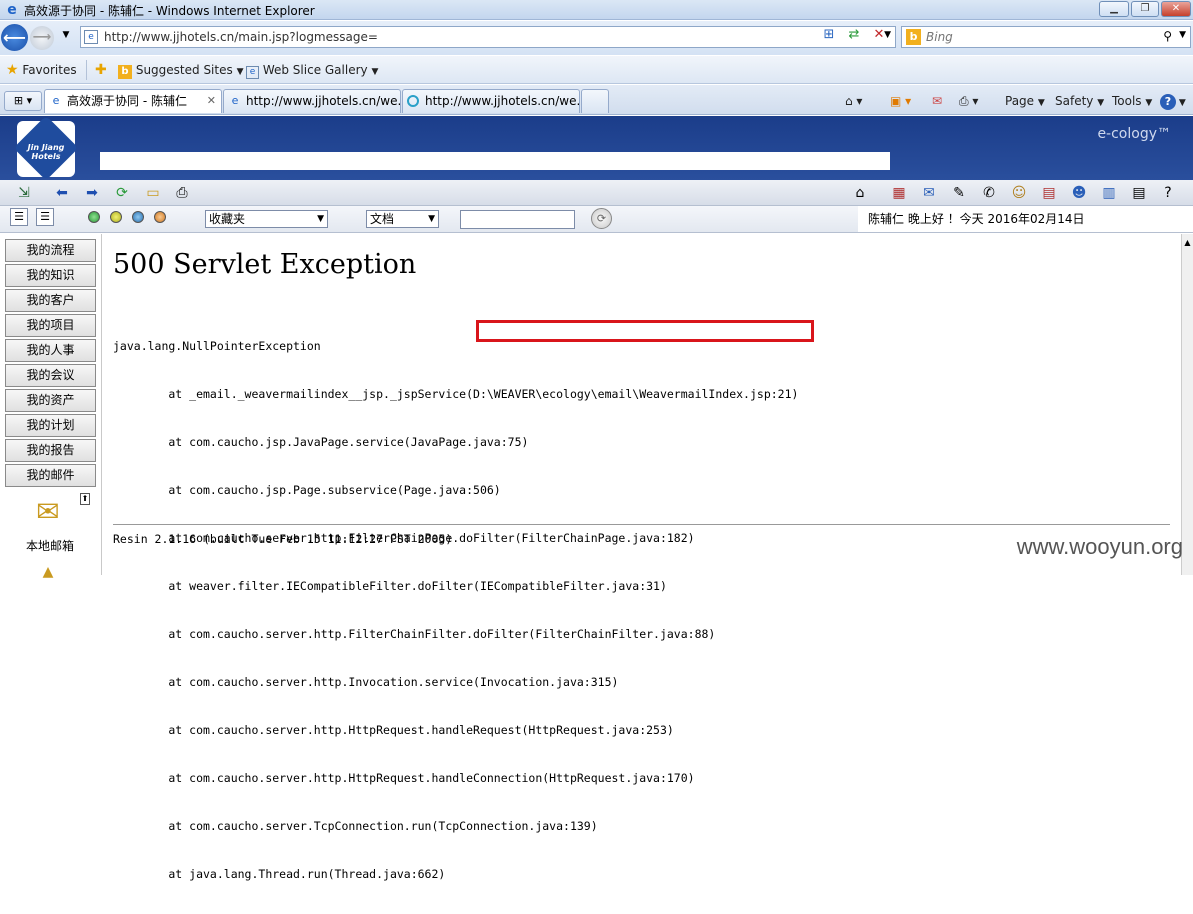 Image resolution: width=1193 pixels, height=914 pixels. Describe the element at coordinates (1182, 35) in the screenshot. I see `search-dropdown-icon: ▼` at that location.